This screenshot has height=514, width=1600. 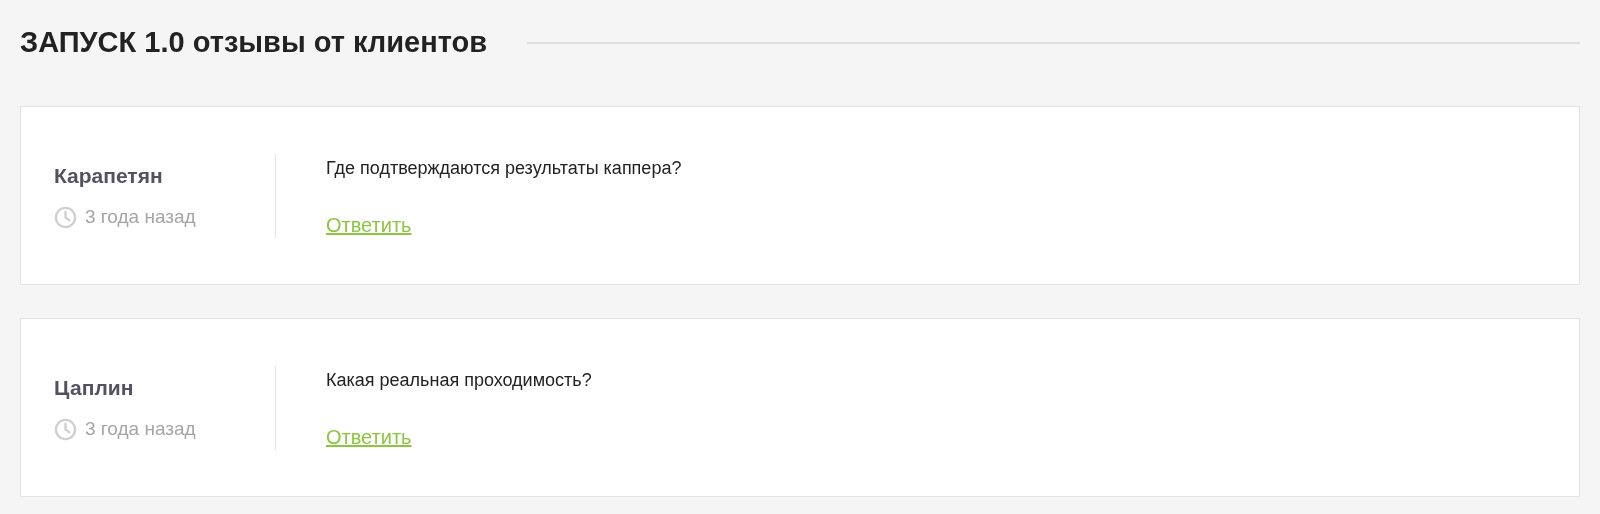 What do you see at coordinates (459, 380) in the screenshot?
I see `review-text: Какая реальная проходимость?` at bounding box center [459, 380].